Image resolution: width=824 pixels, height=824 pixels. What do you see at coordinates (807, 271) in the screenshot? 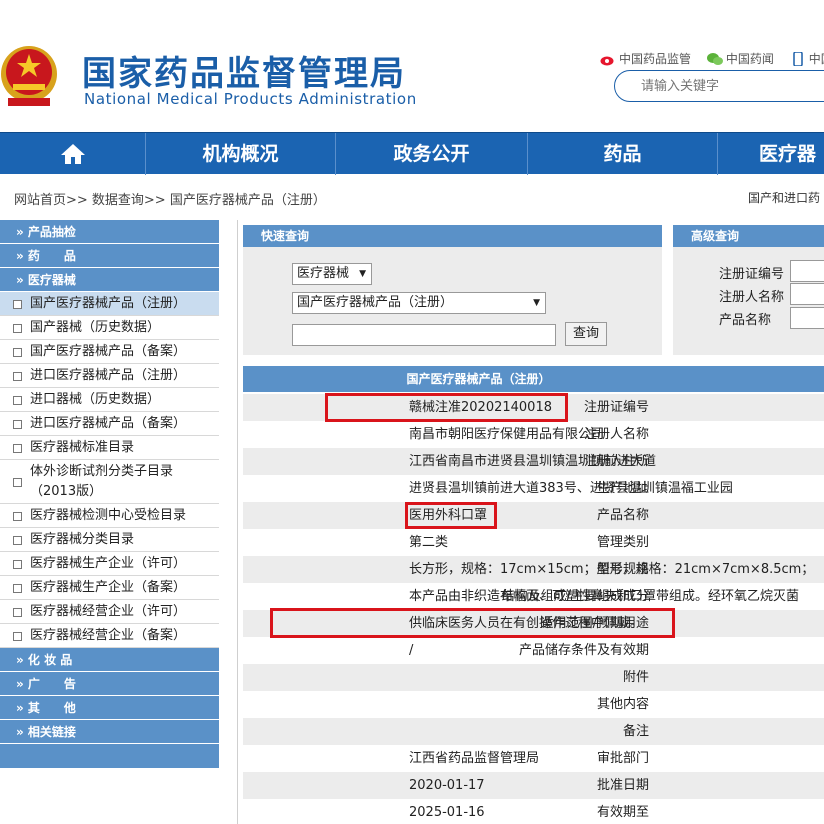
I see `adv-input-cert-no` at bounding box center [807, 271].